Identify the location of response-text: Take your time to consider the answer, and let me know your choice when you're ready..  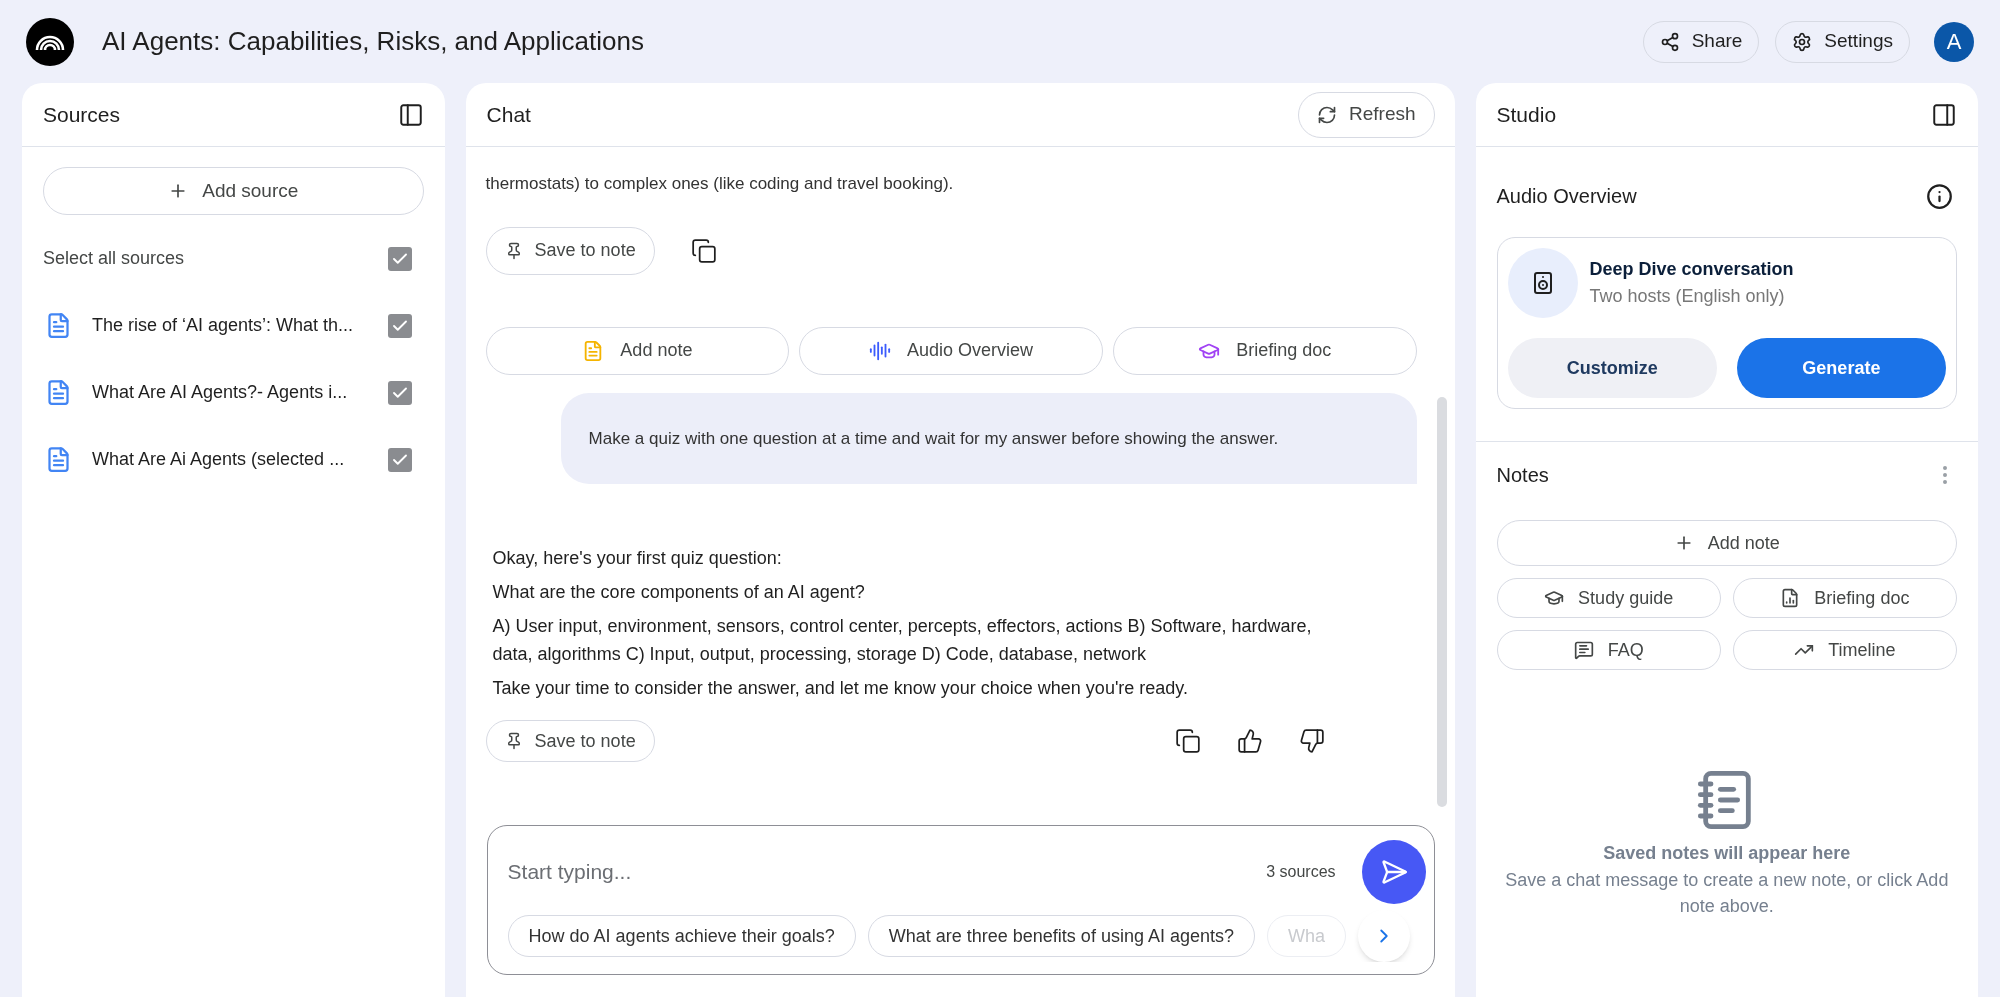
(841, 688).